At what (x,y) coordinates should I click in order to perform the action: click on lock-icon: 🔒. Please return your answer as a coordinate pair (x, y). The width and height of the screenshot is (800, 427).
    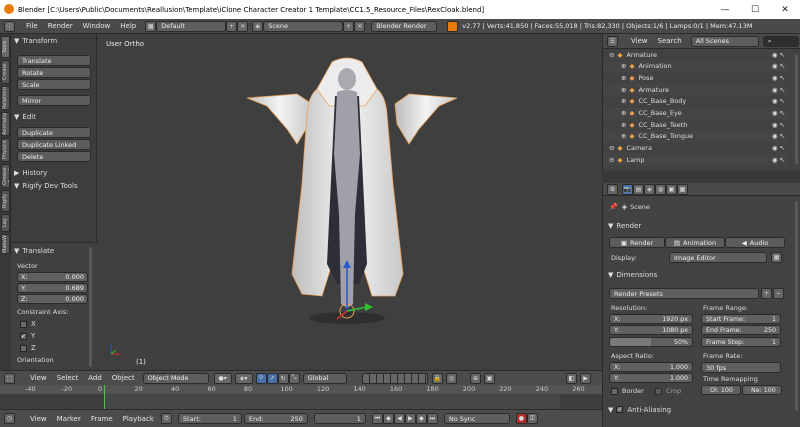
    Looking at the image, I should click on (437, 378).